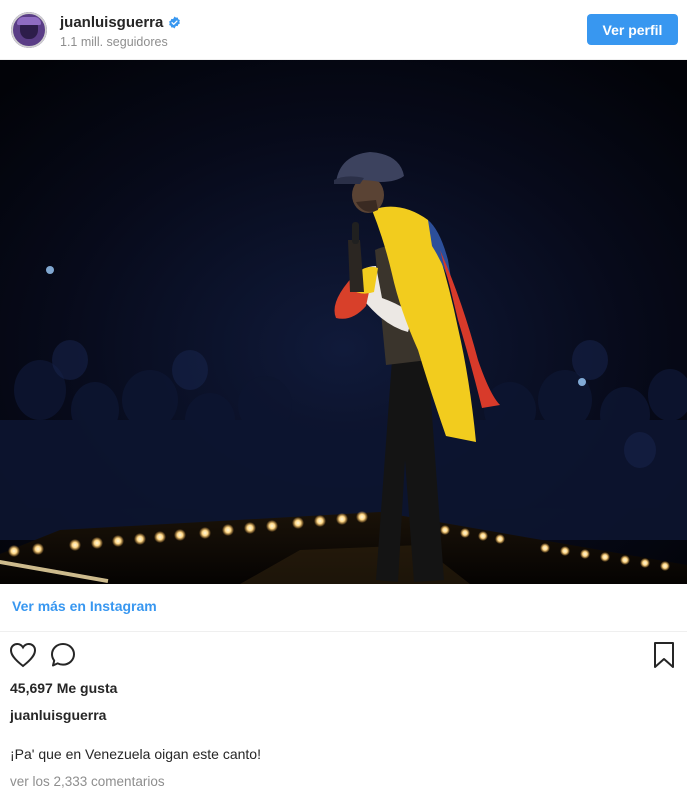  I want to click on followers-count: 1.1 mill. seguidores, so click(114, 42).